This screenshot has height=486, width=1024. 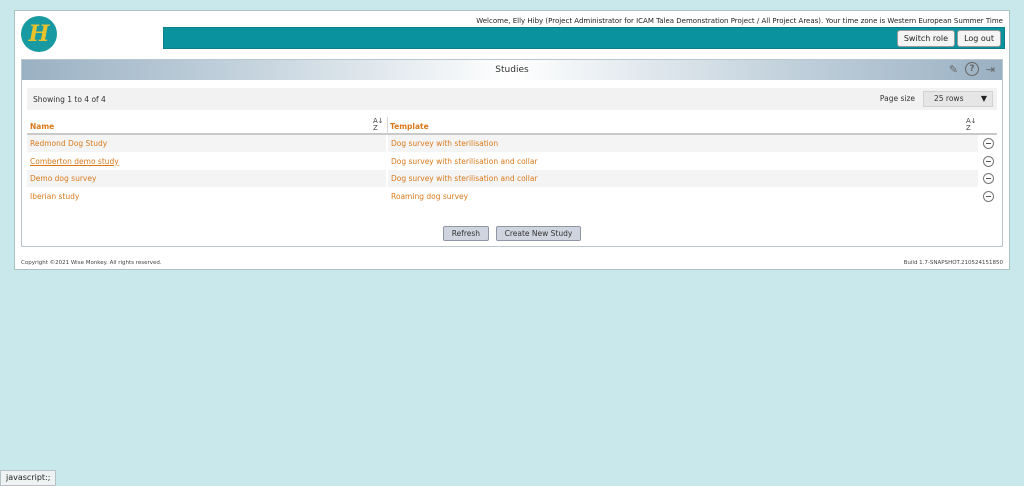 I want to click on study-name-link: Iberian study, so click(x=206, y=196).